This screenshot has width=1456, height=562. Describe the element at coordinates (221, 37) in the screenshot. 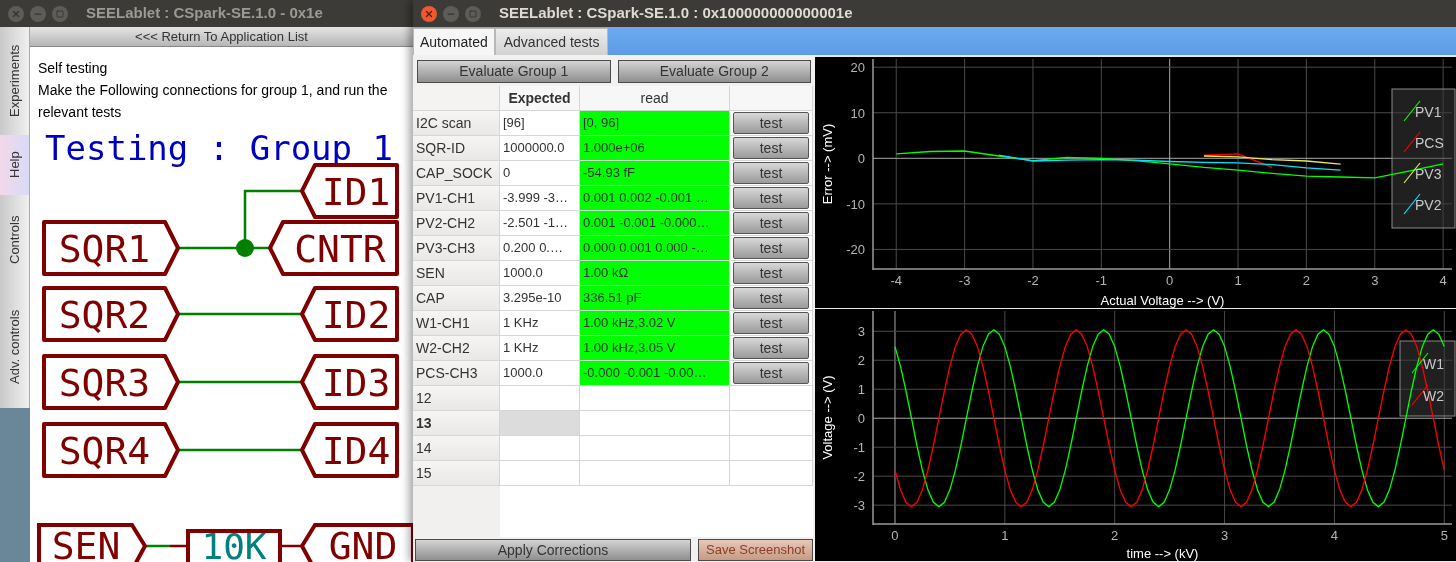

I see `return-button: <<< Return To Application List` at that location.